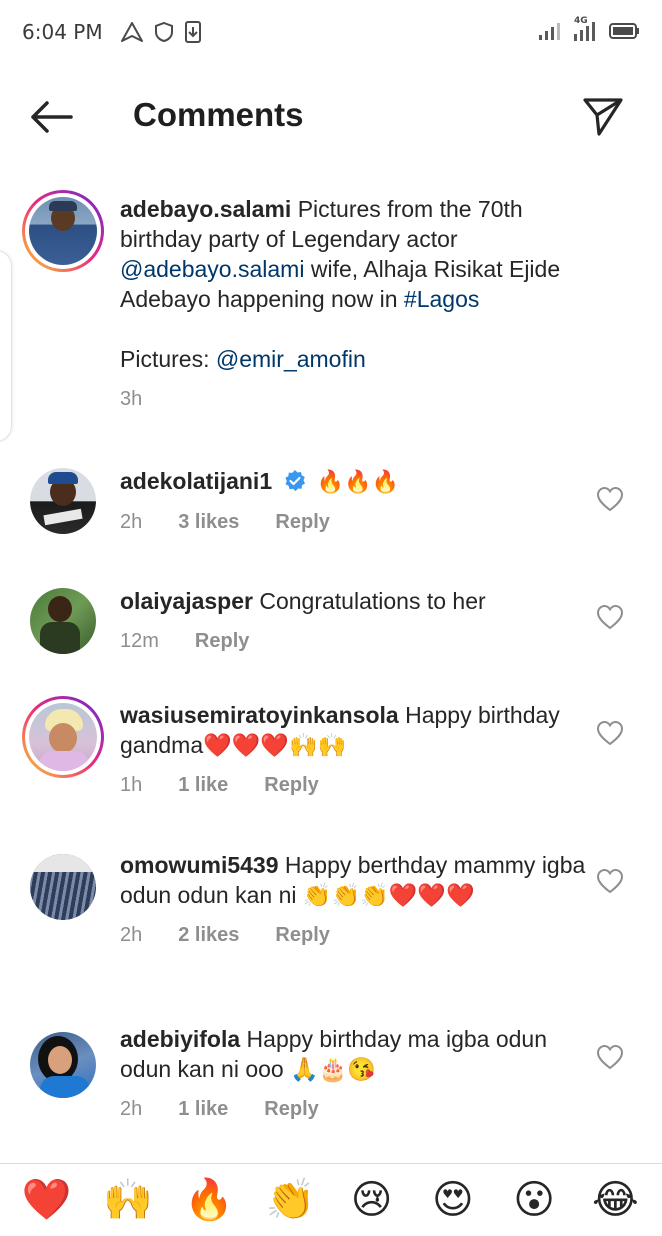  Describe the element at coordinates (585, 29) in the screenshot. I see `4g-signal-icon: 4G` at that location.